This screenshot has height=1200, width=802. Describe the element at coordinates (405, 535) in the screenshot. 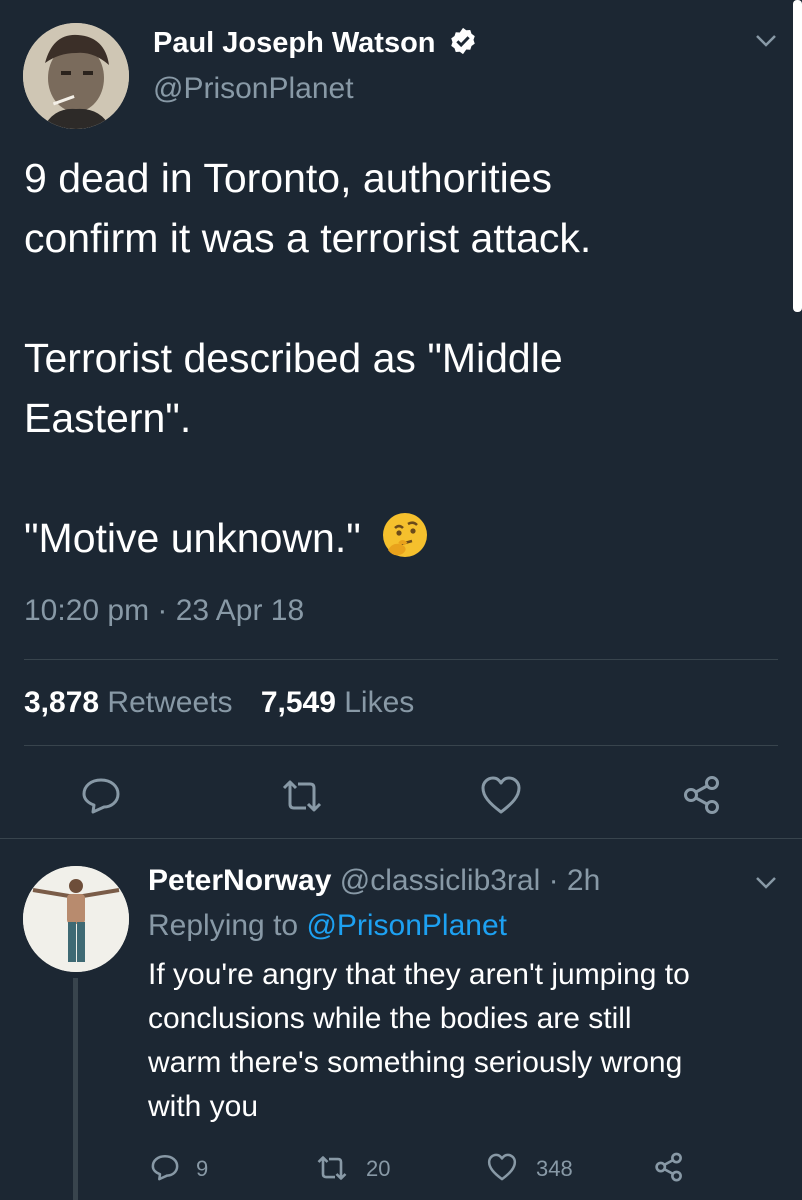

I see `thinking-face-emoji` at that location.